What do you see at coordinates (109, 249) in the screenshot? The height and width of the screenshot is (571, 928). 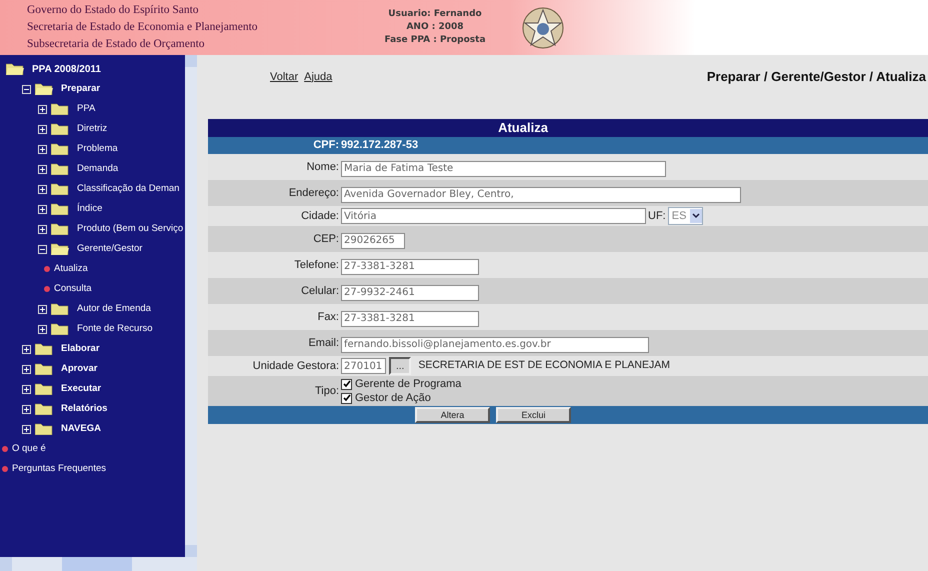 I see `tree-item: Gerente/Gestor` at bounding box center [109, 249].